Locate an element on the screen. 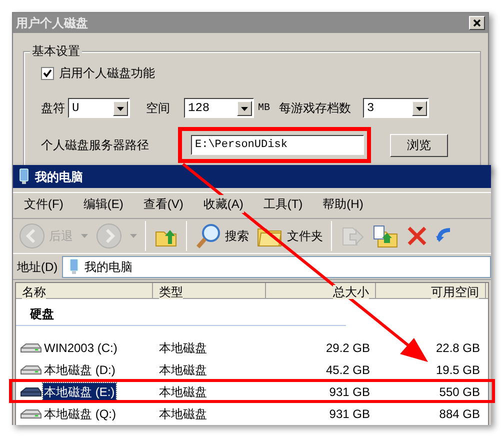 The width and height of the screenshot is (503, 436). menu-item: 编辑(E) is located at coordinates (103, 204).